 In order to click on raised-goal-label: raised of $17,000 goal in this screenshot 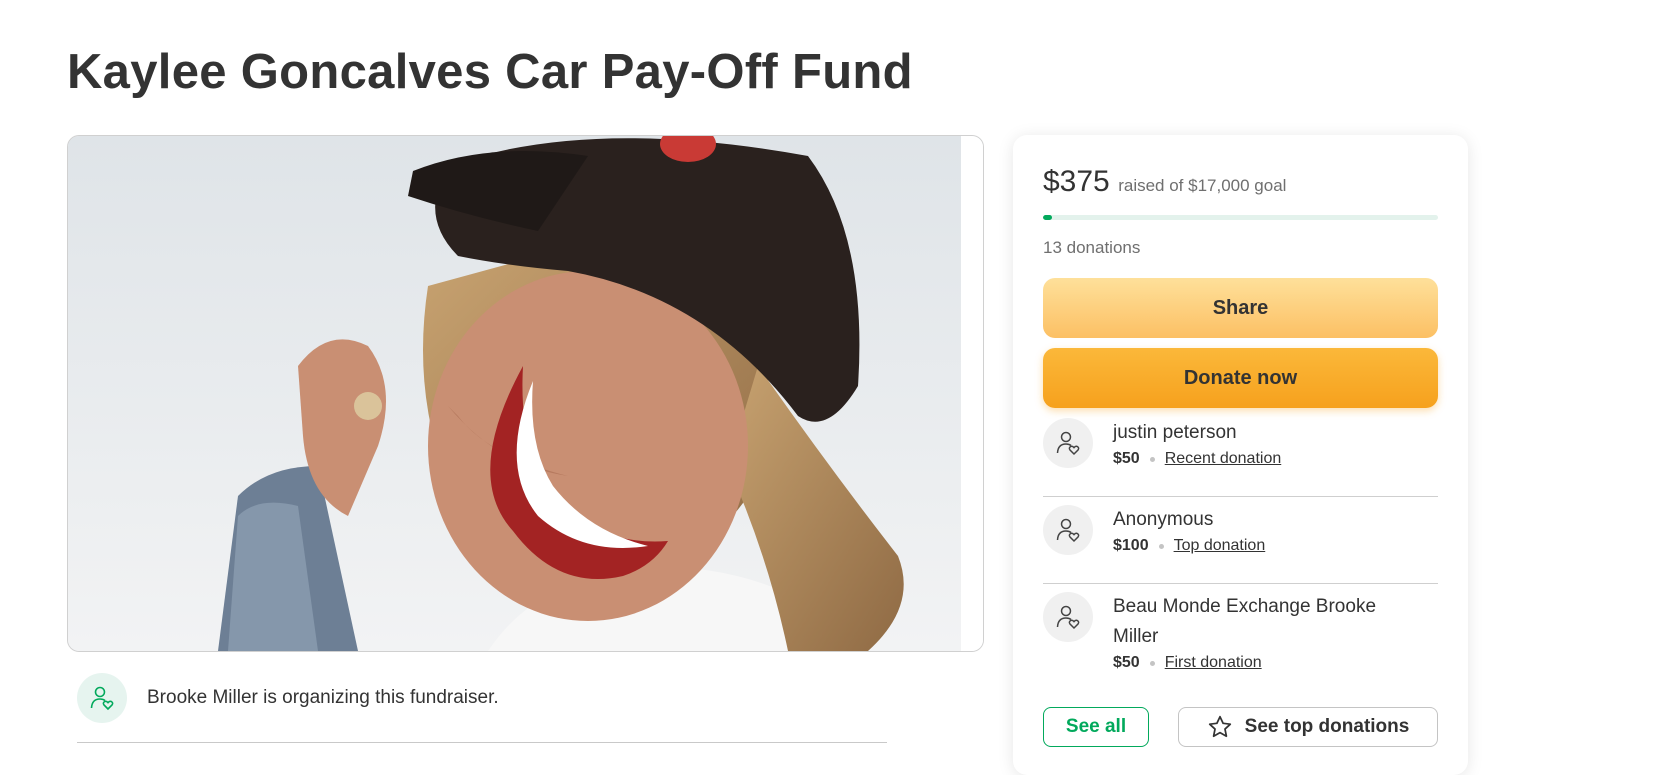, I will do `click(1202, 185)`.